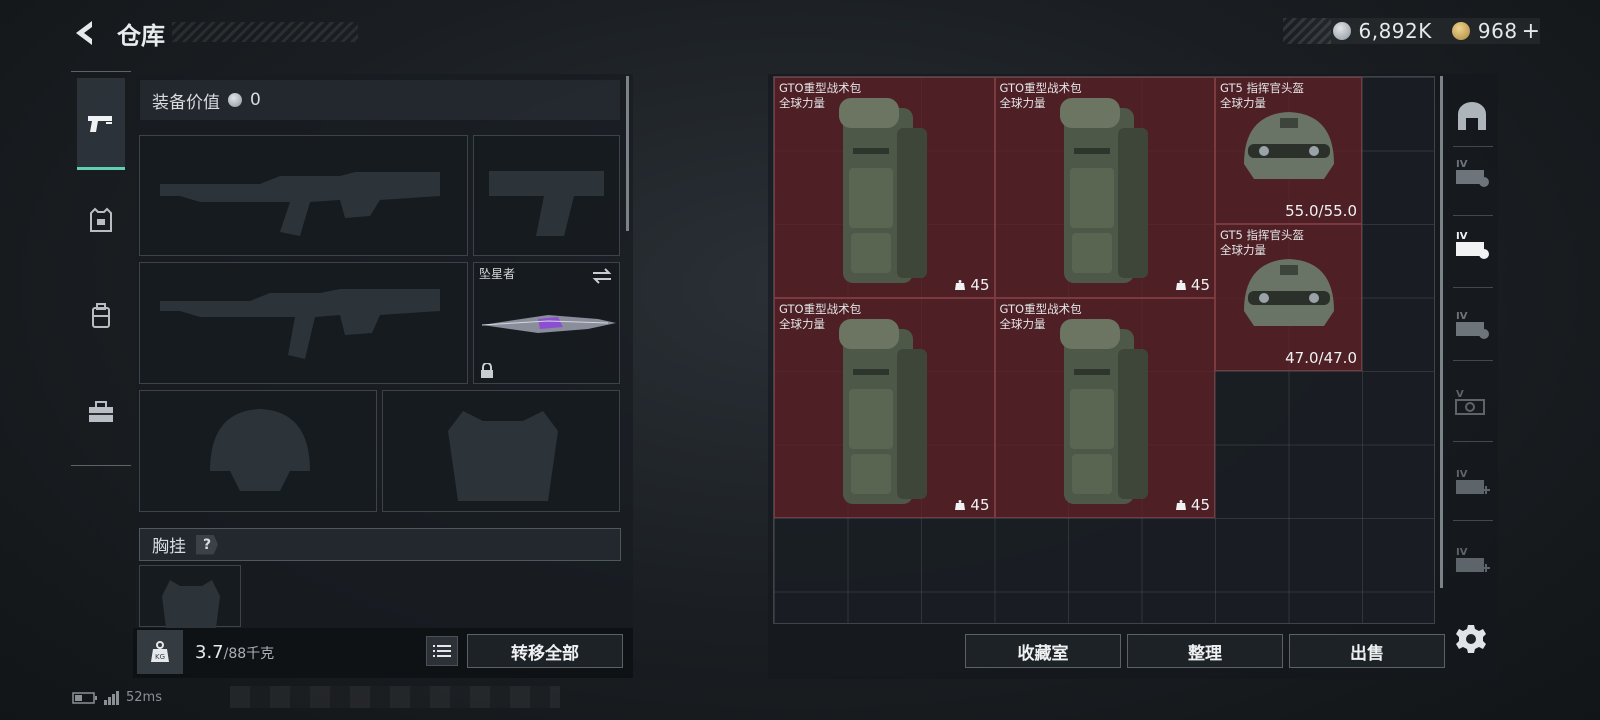 The image size is (1600, 720). I want to click on transfer-all-button: 转移全部, so click(545, 651).